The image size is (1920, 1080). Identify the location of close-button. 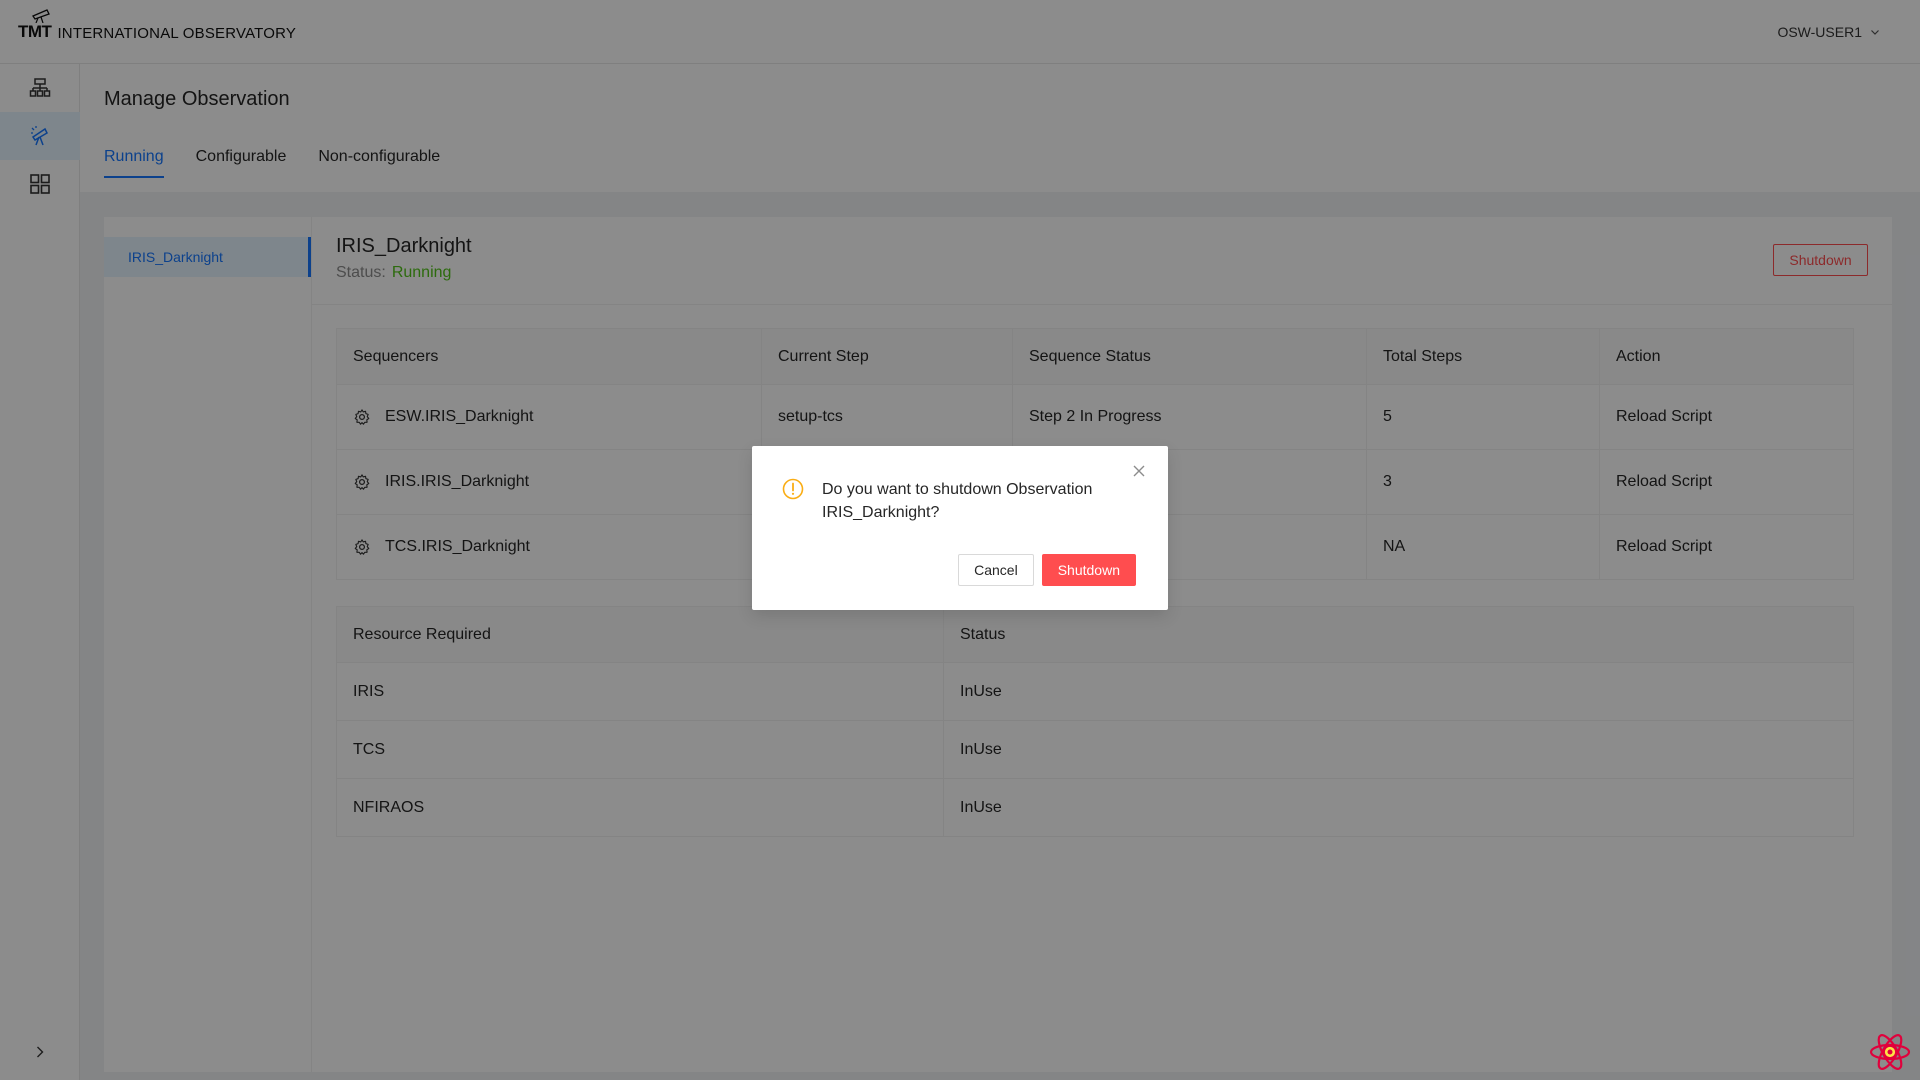
(1139, 471).